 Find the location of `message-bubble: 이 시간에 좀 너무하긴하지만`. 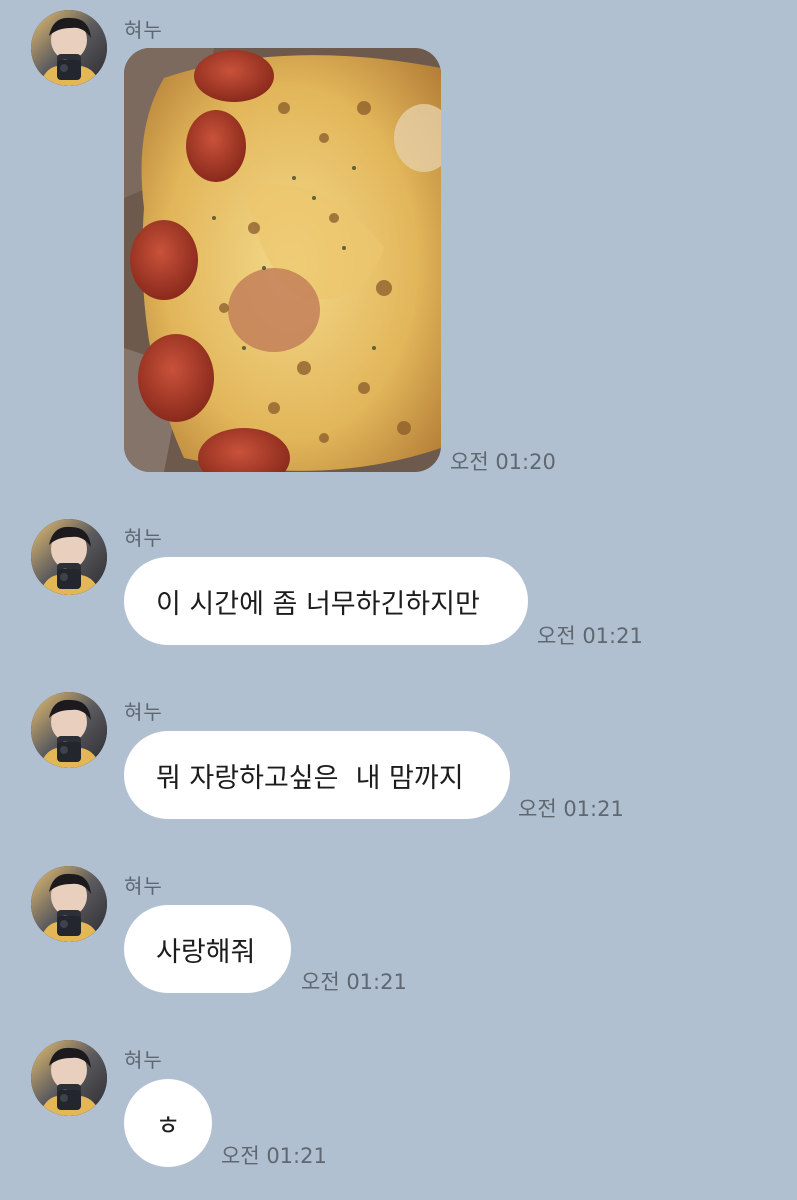

message-bubble: 이 시간에 좀 너무하긴하지만 is located at coordinates (326, 601).